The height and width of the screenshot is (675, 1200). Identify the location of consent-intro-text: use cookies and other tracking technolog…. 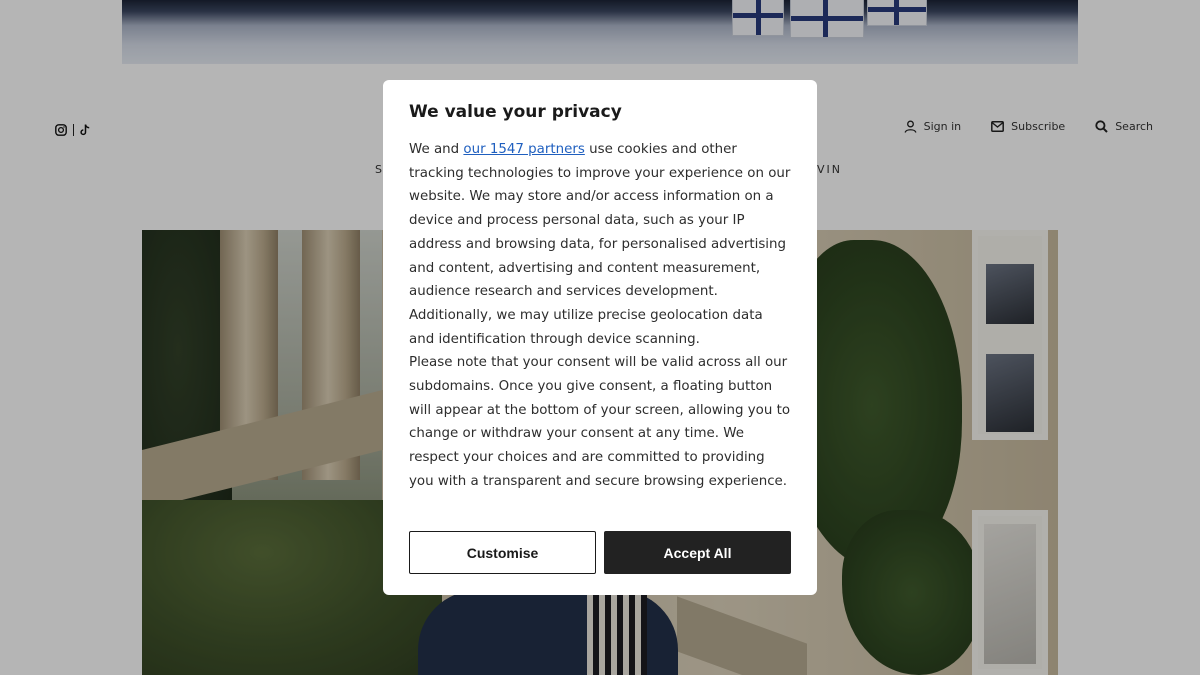
(600, 244).